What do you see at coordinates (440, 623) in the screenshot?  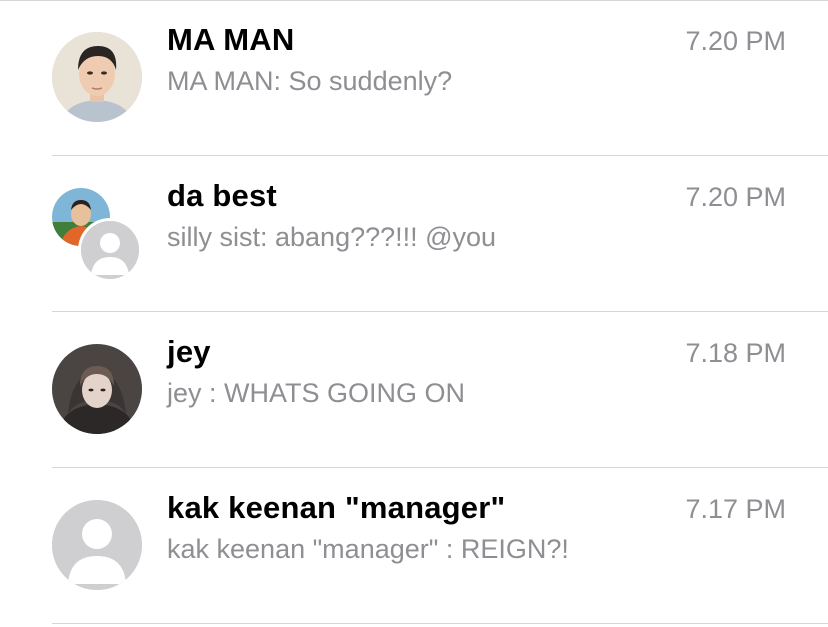 I see `row-divider` at bounding box center [440, 623].